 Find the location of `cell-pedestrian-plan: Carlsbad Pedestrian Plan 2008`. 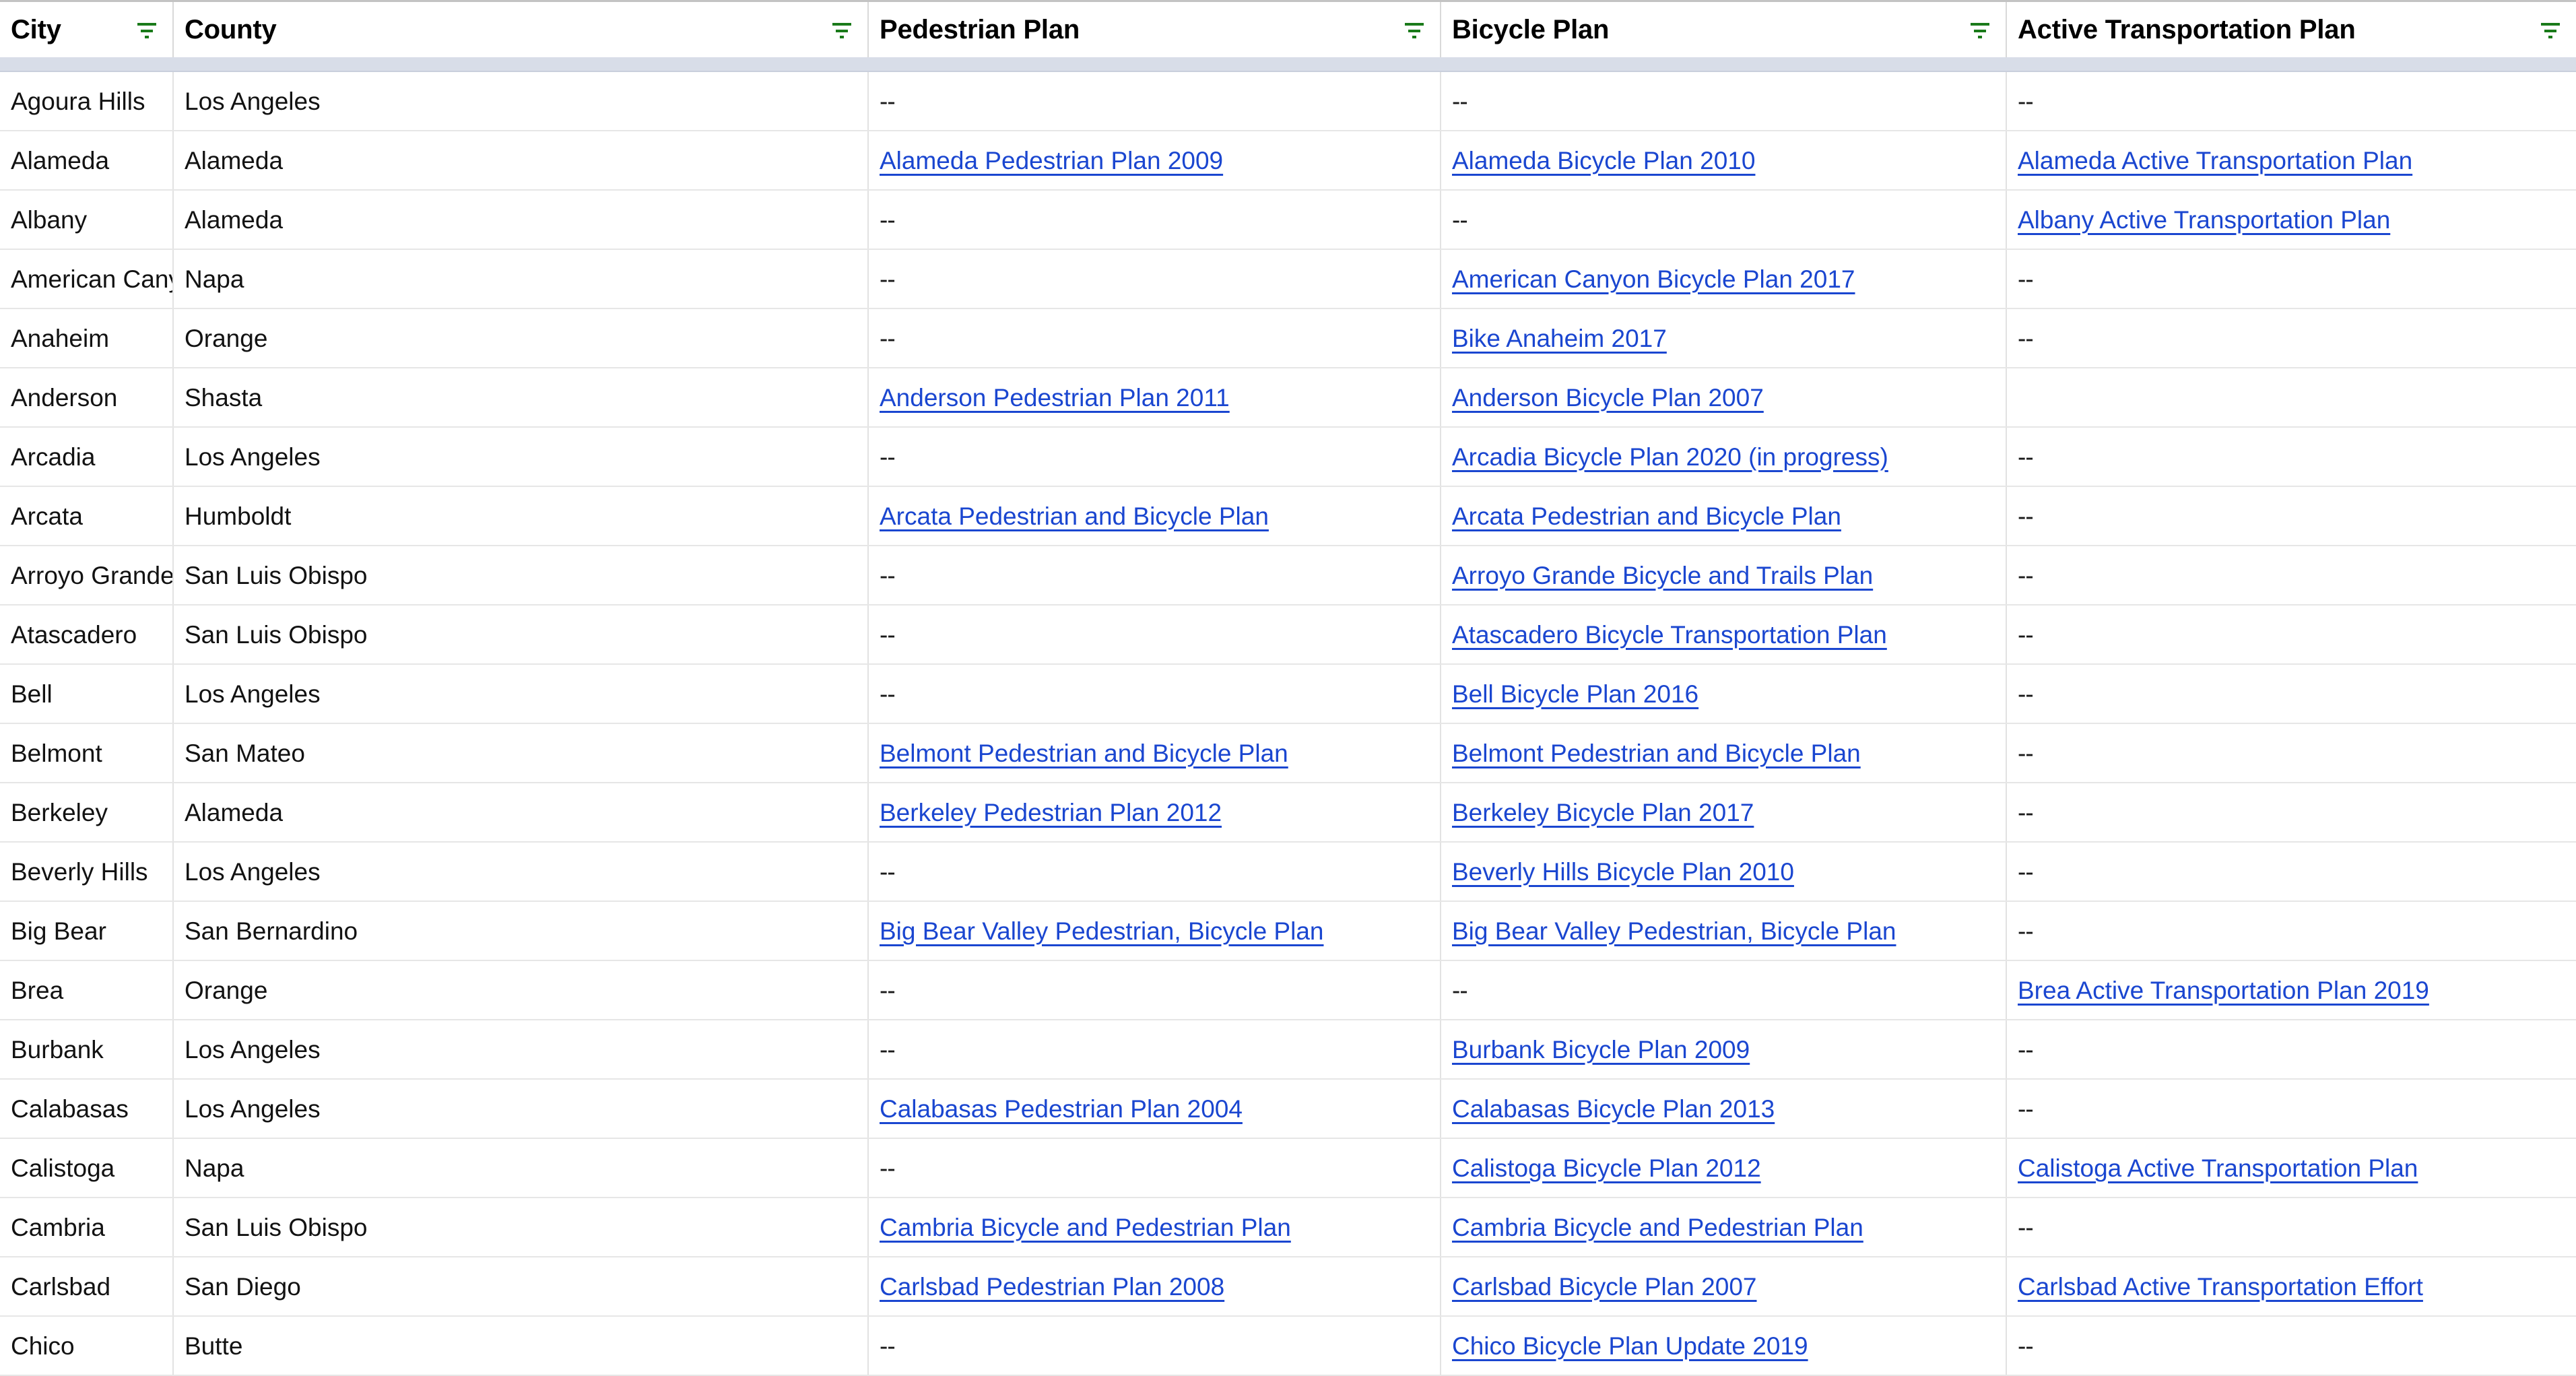

cell-pedestrian-plan: Carlsbad Pedestrian Plan 2008 is located at coordinates (1155, 1286).